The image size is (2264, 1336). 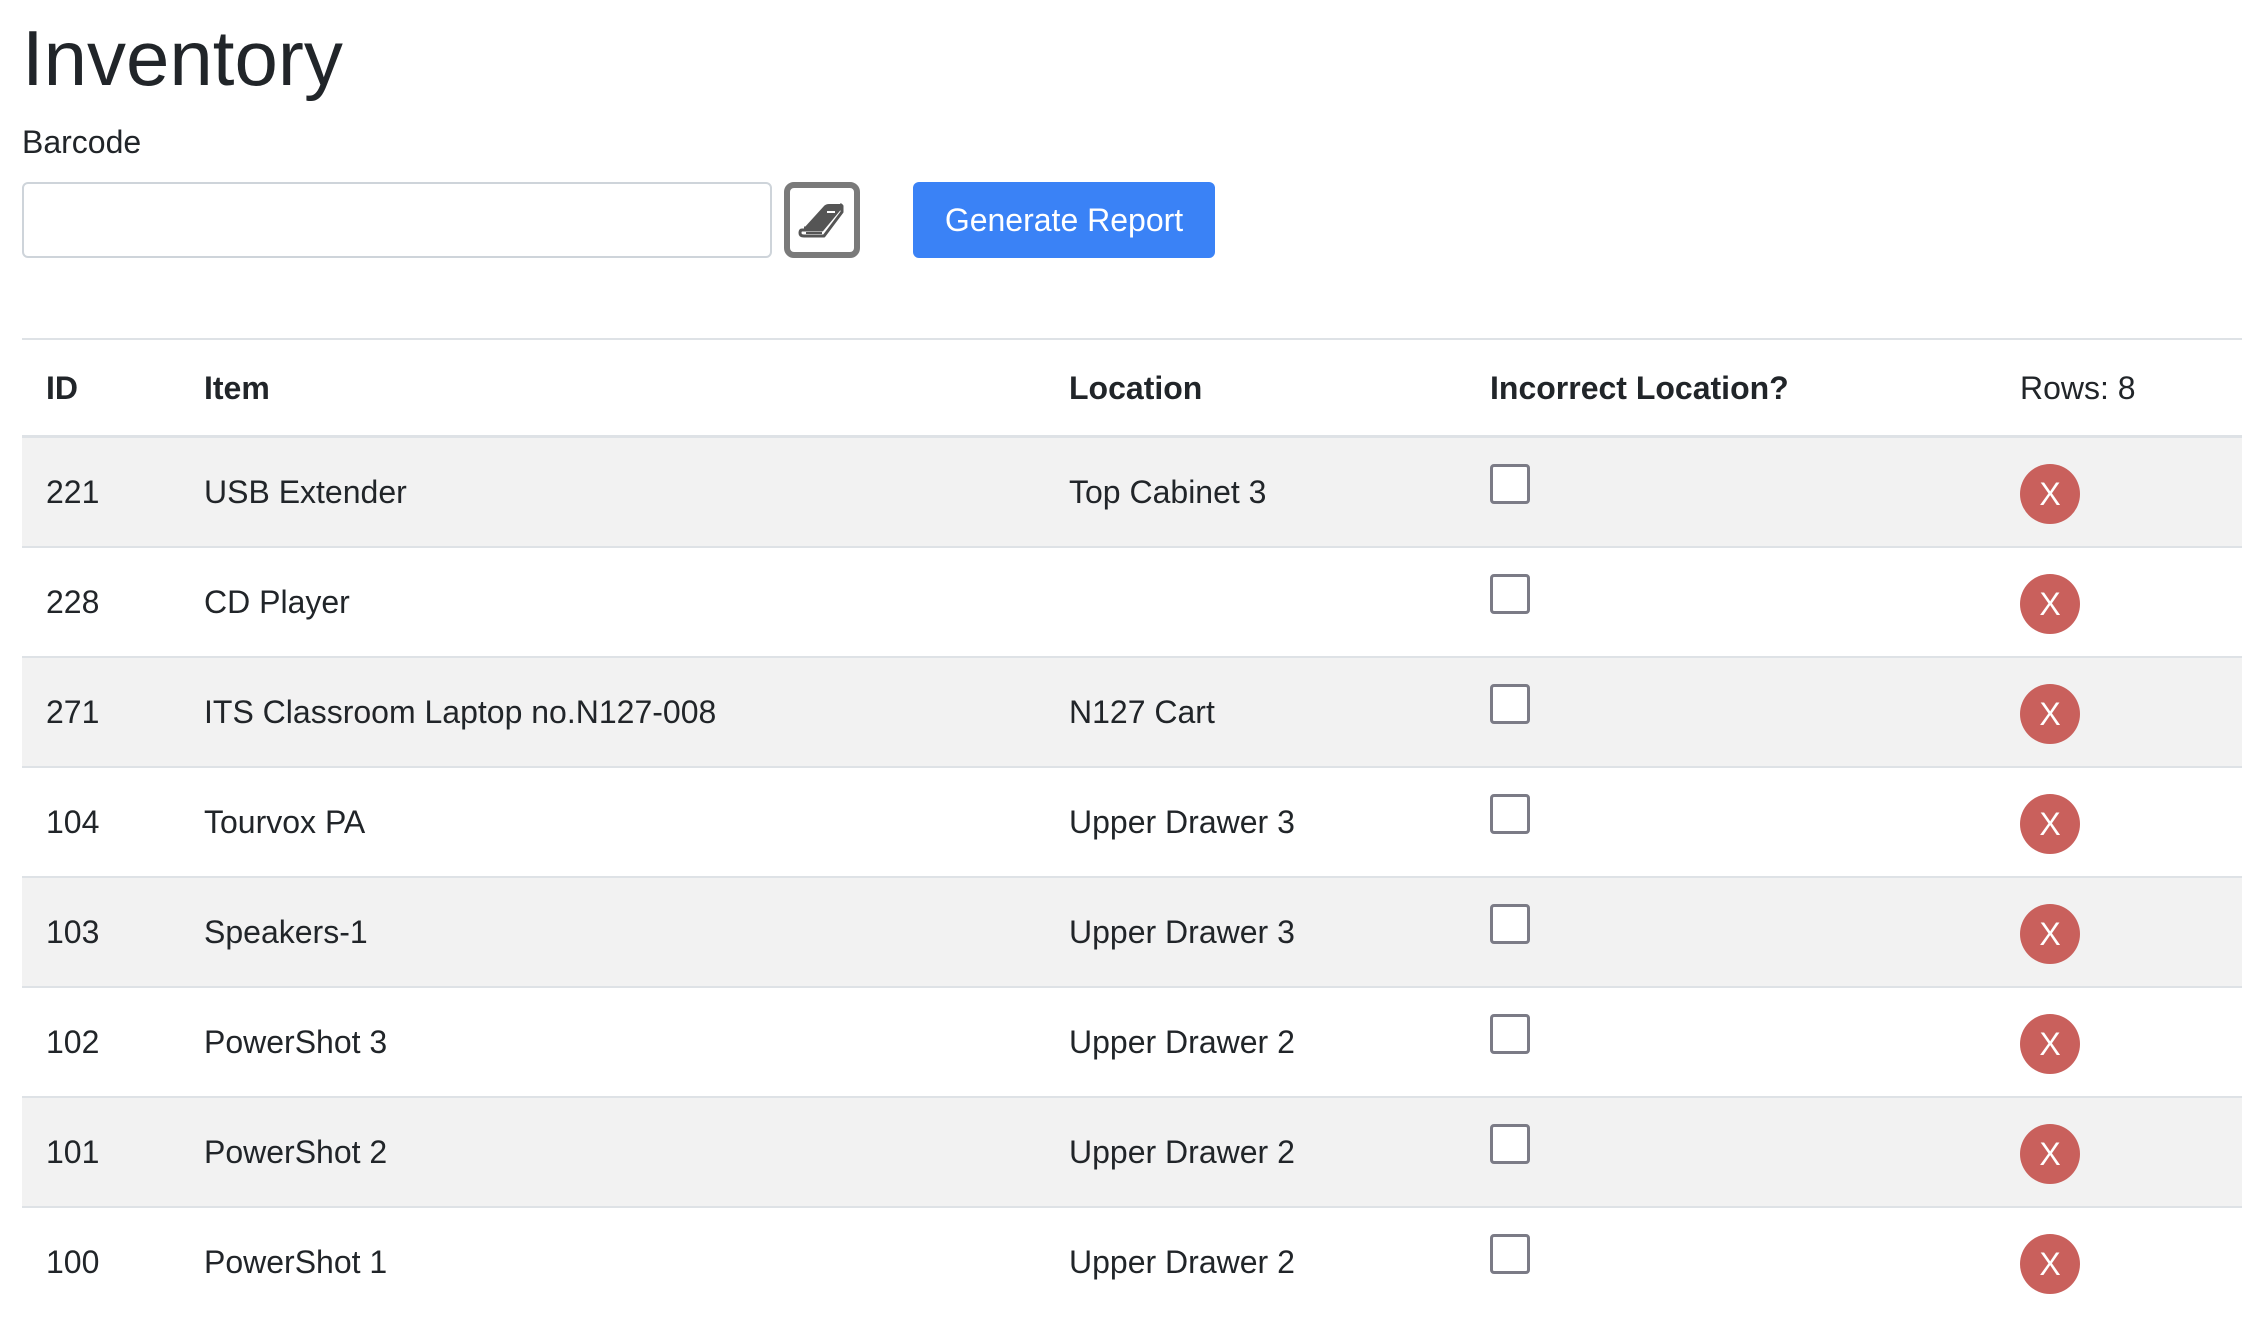 What do you see at coordinates (62, 388) in the screenshot?
I see `header-id: ID` at bounding box center [62, 388].